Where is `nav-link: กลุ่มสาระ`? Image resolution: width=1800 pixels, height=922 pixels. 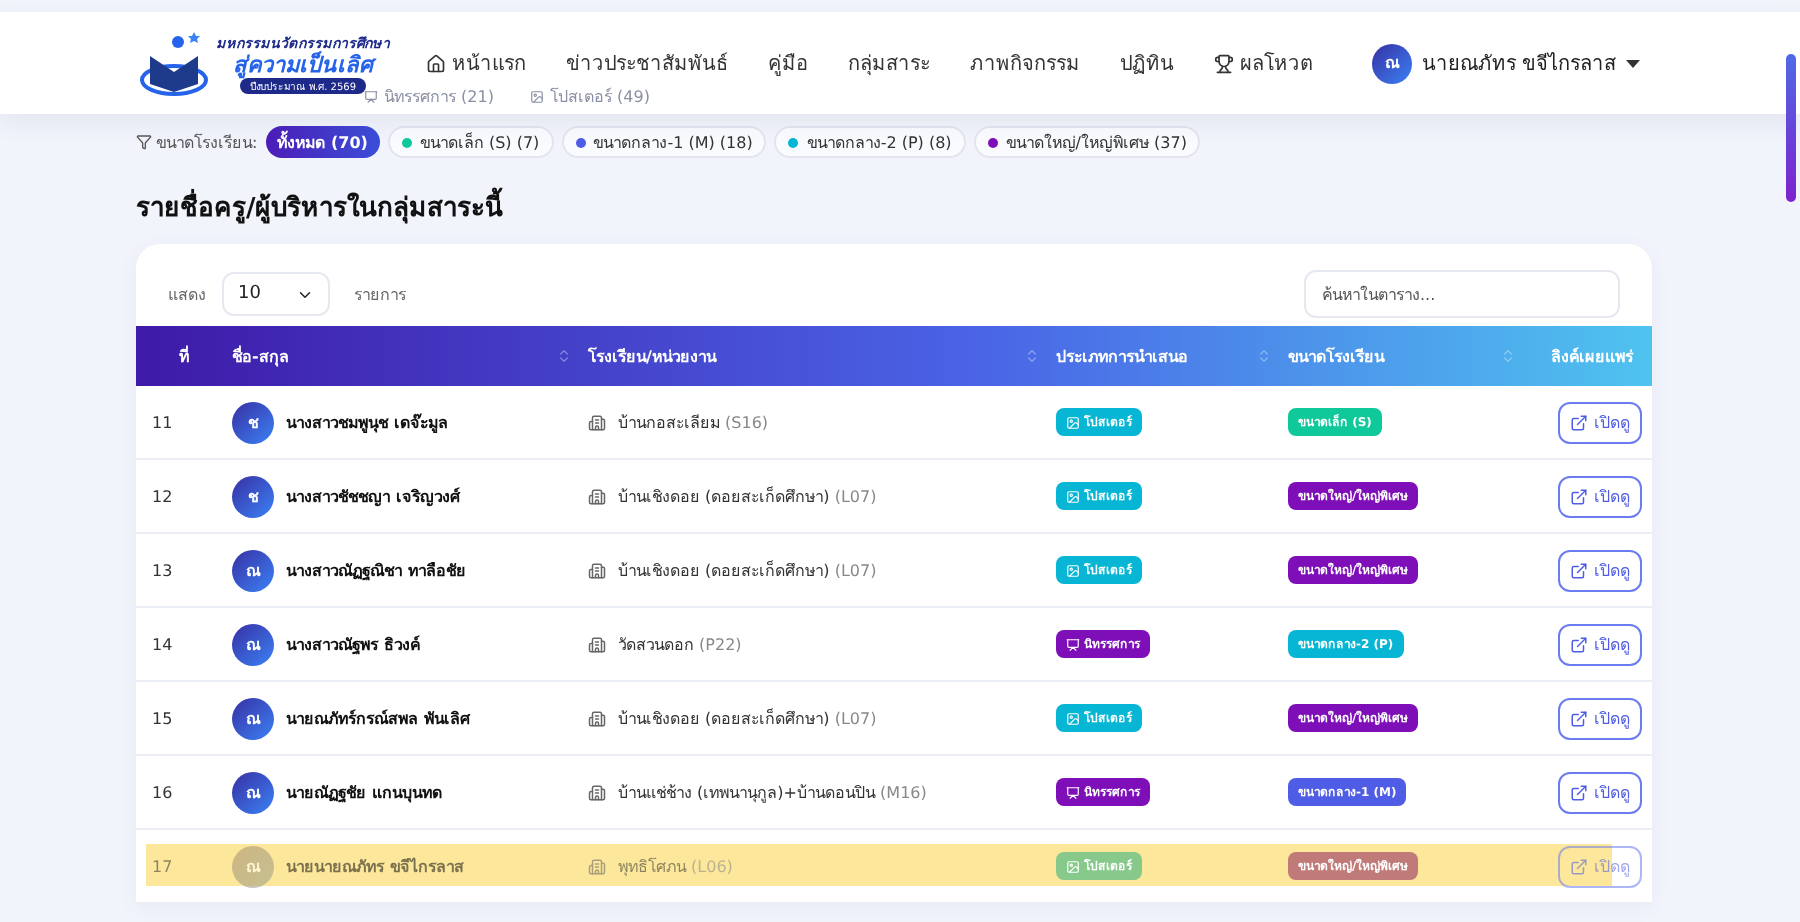 nav-link: กลุ่มสาระ is located at coordinates (888, 63).